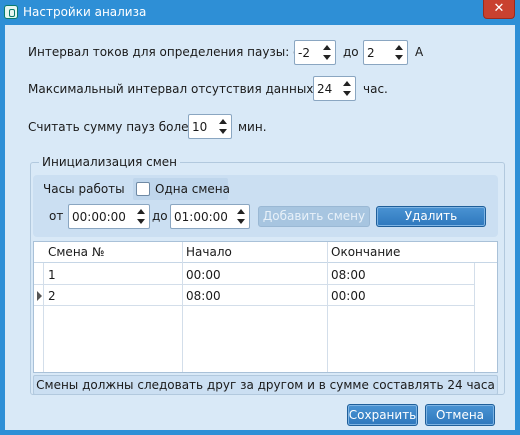 Image resolution: width=520 pixels, height=435 pixels. Describe the element at coordinates (52, 296) in the screenshot. I see `cell-shift-number: 2` at that location.